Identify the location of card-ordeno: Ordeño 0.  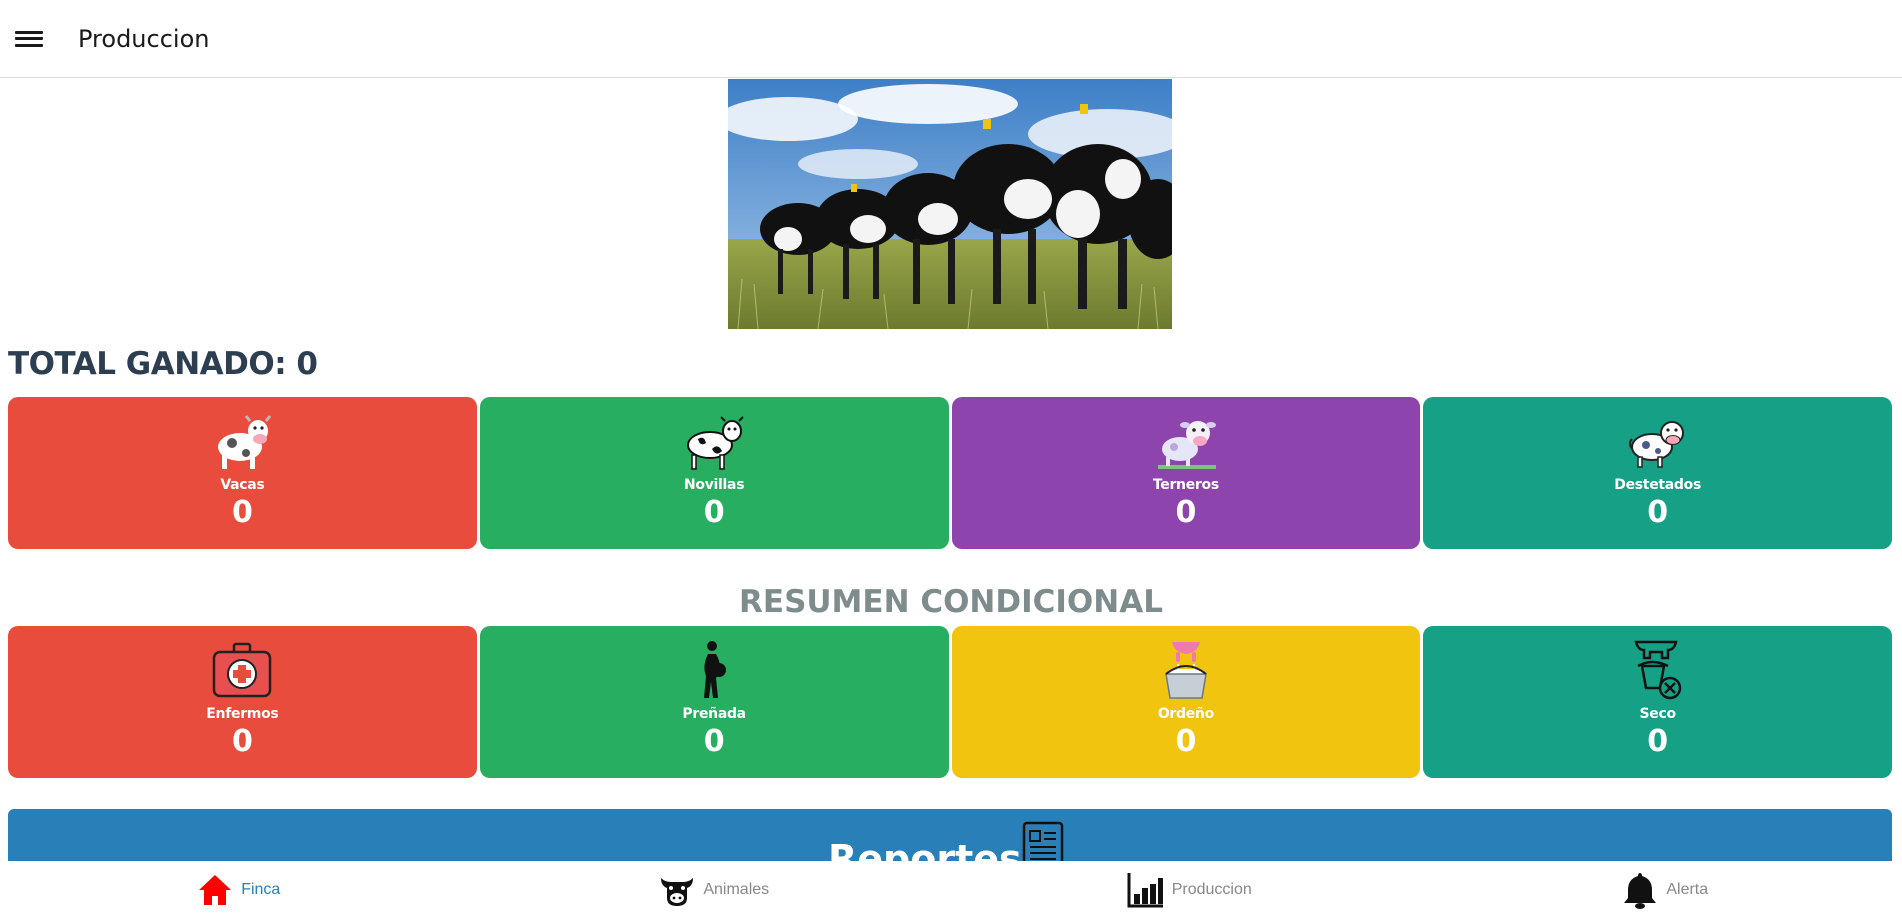
(1186, 702).